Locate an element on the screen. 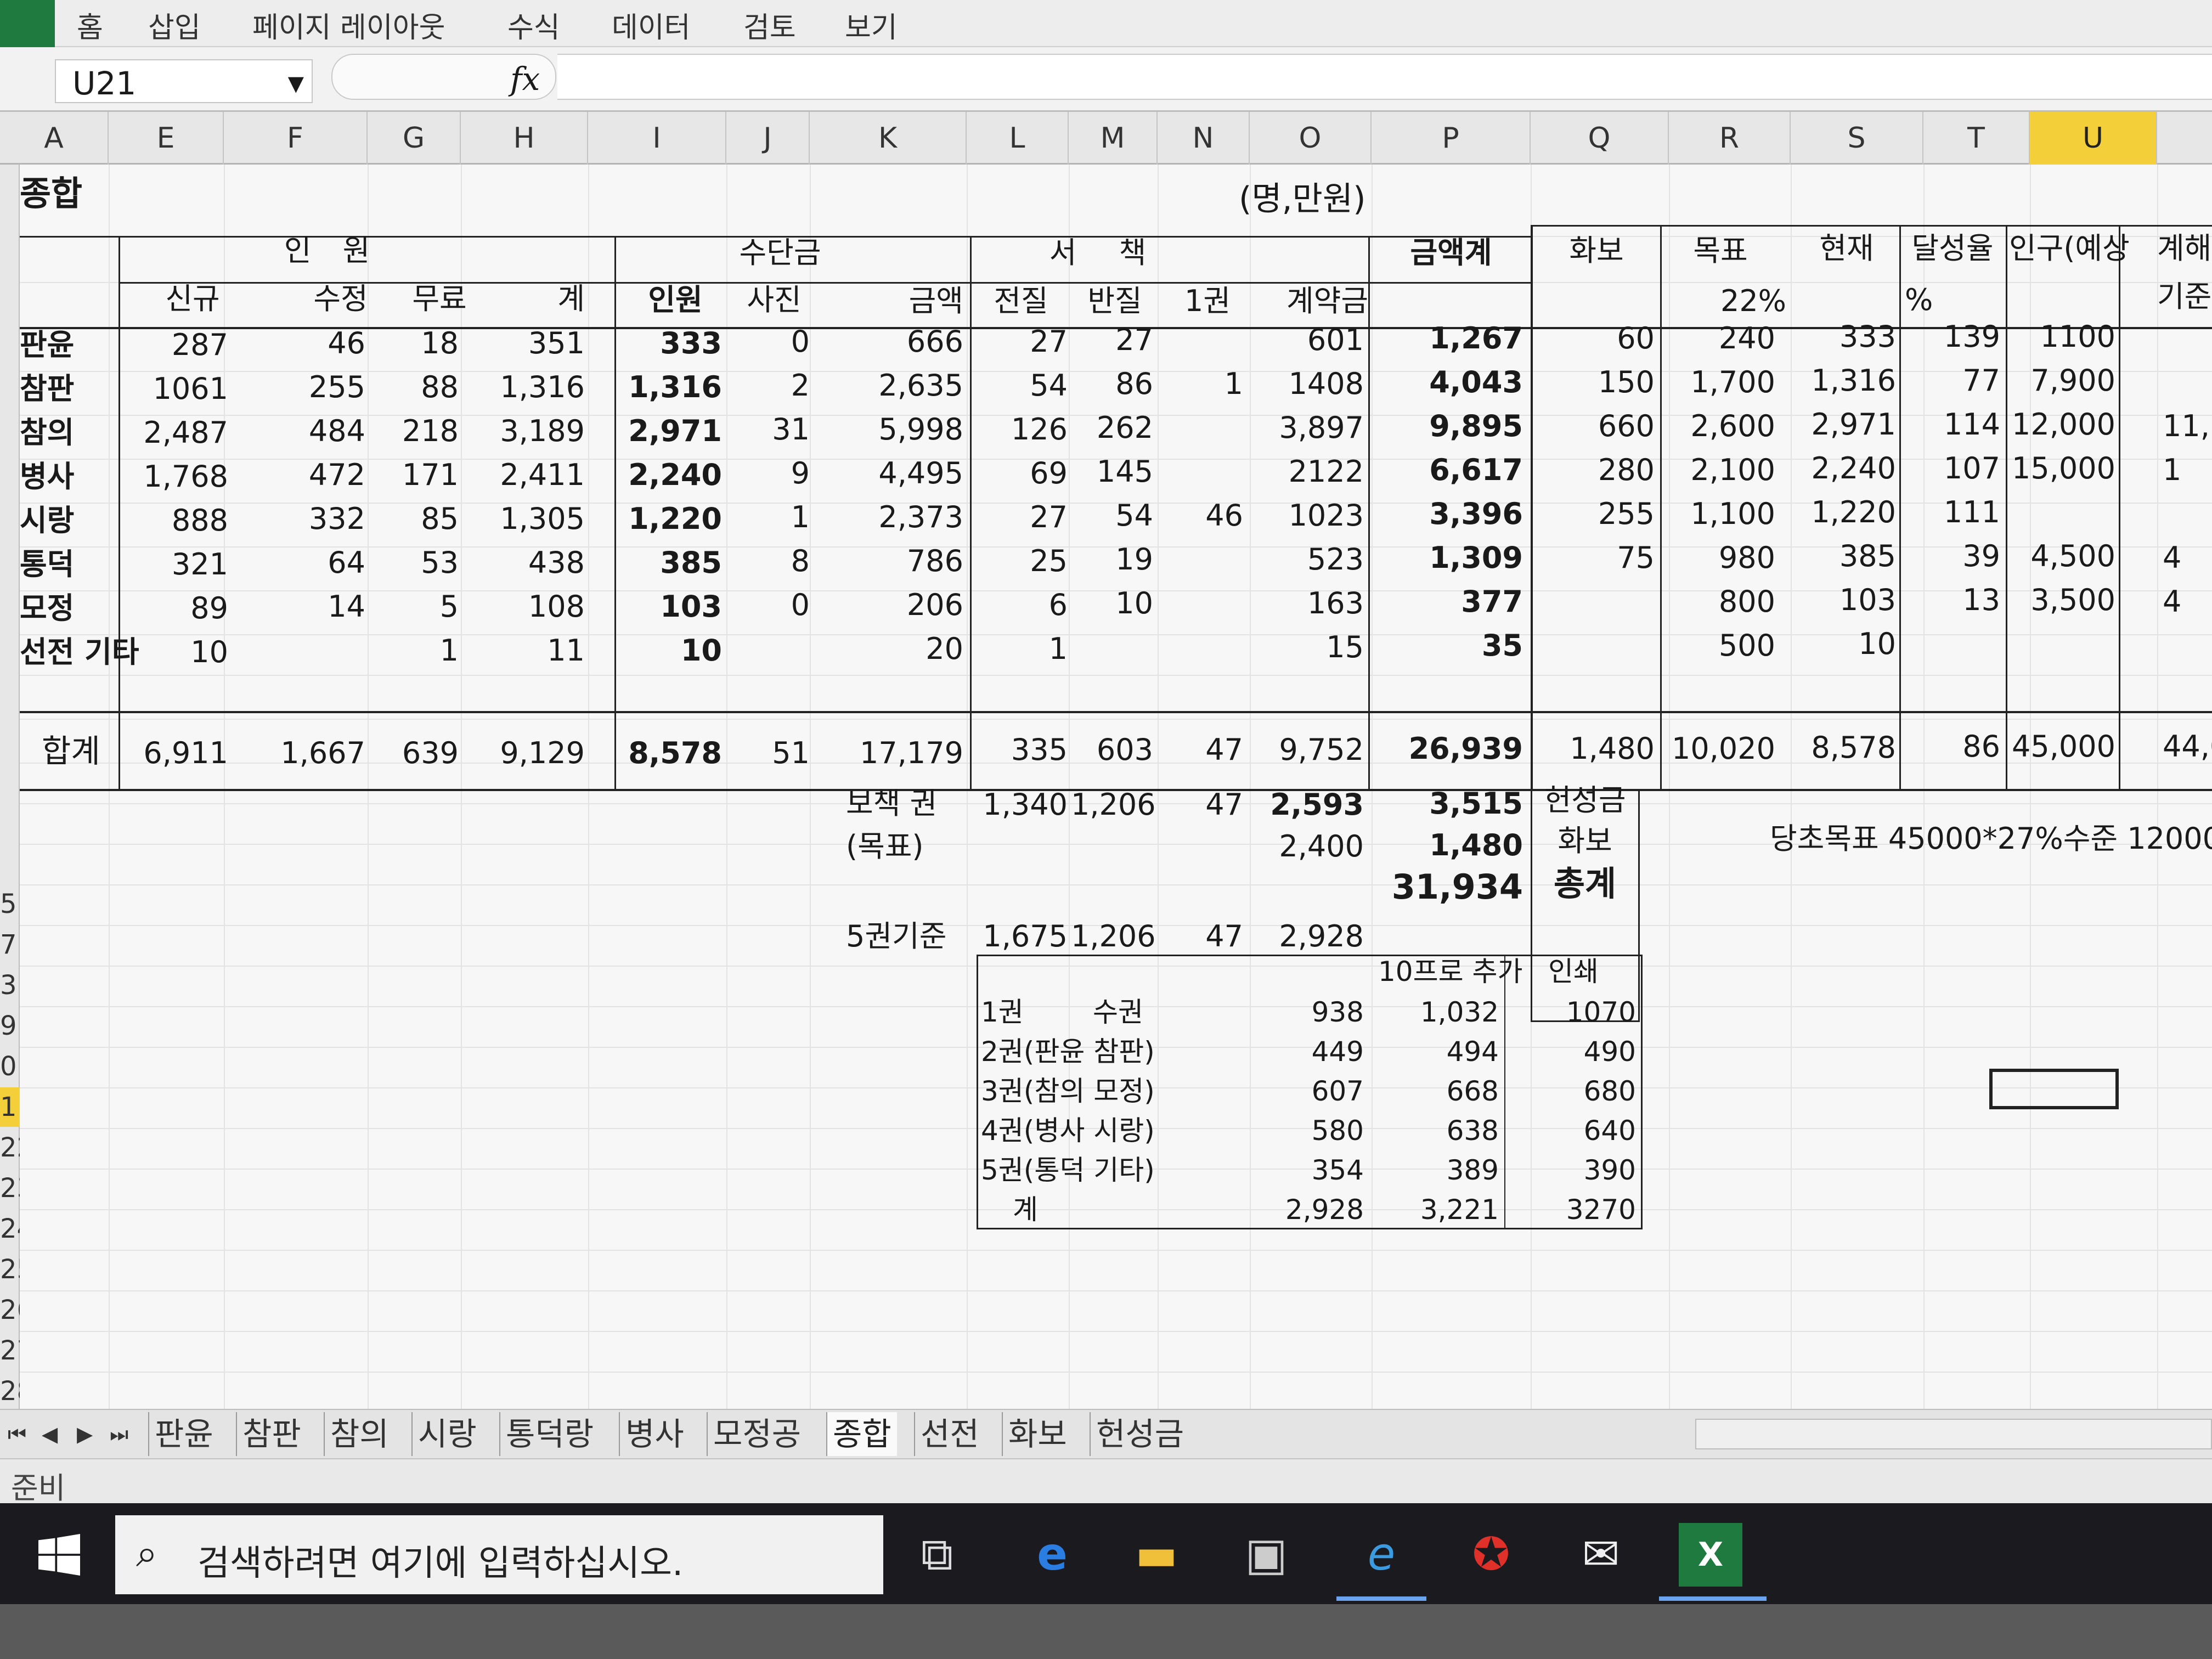 Image resolution: width=2212 pixels, height=1659 pixels. summary-cell: 2,400 is located at coordinates (1309, 847).